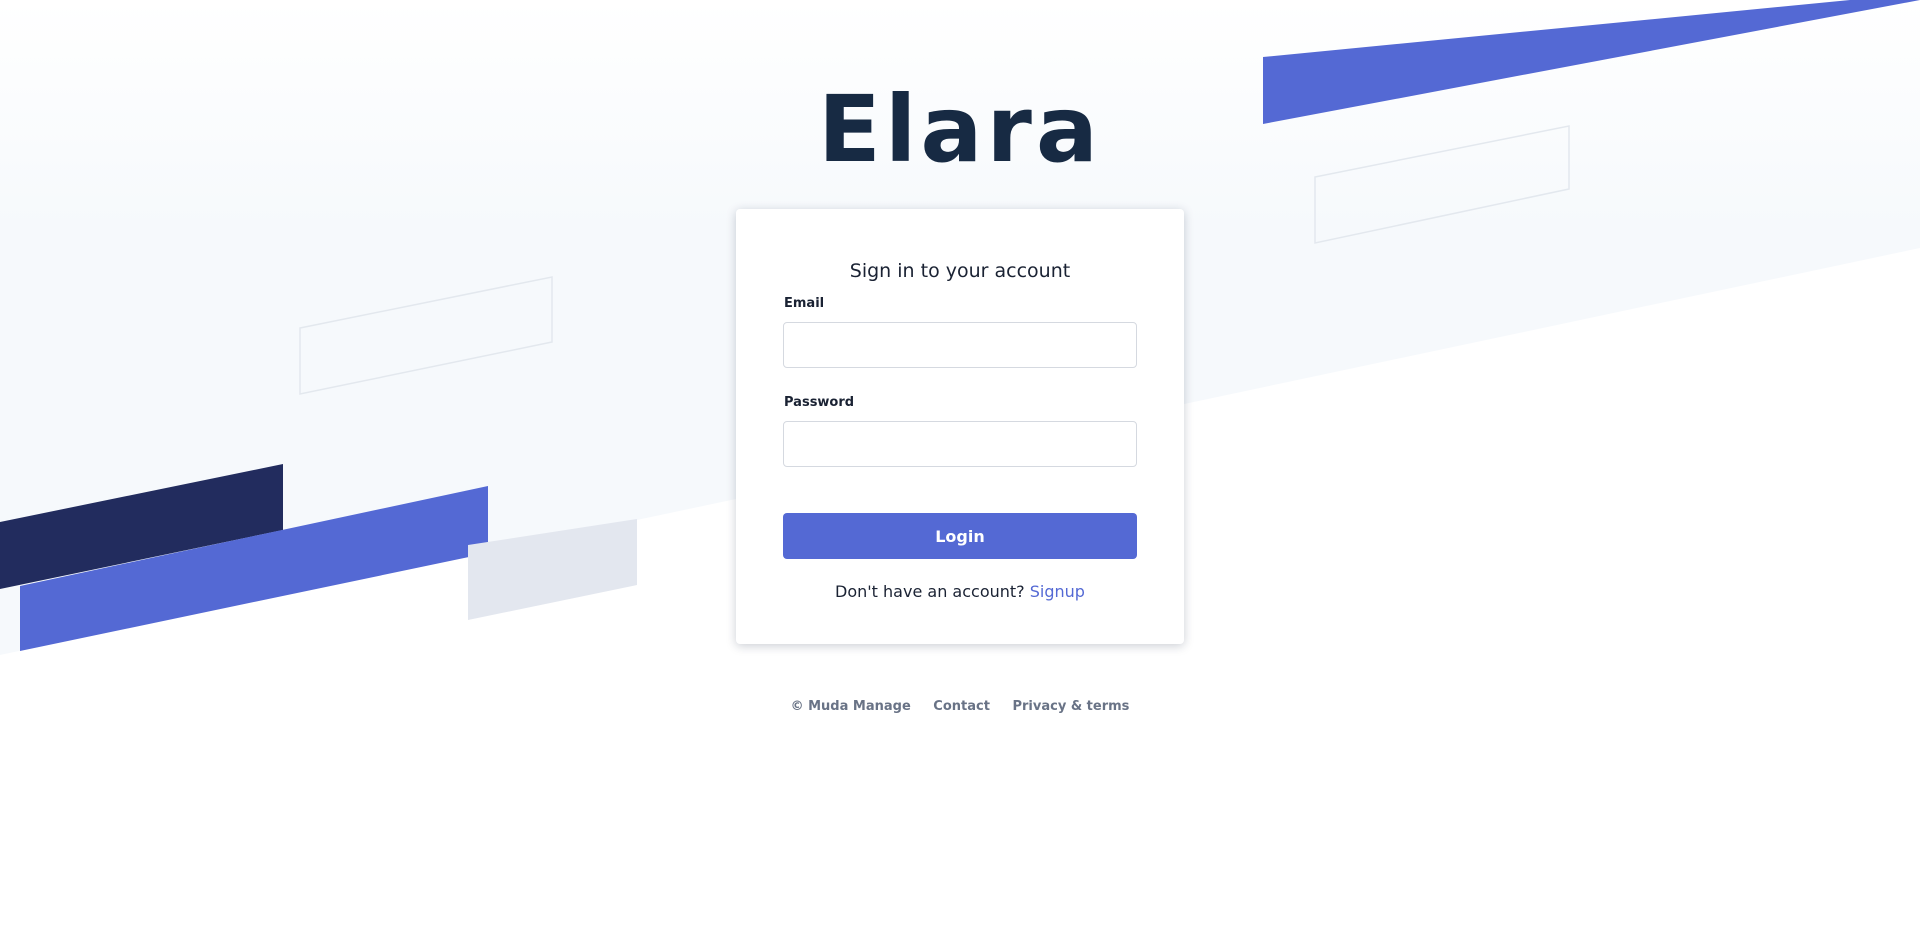  Describe the element at coordinates (960, 345) in the screenshot. I see `email-field` at that location.